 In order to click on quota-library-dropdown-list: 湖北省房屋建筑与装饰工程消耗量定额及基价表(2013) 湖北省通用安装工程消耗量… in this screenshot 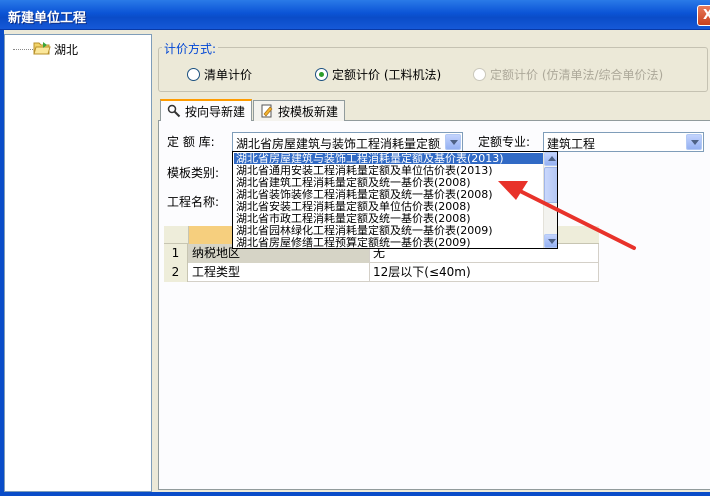, I will do `click(395, 200)`.